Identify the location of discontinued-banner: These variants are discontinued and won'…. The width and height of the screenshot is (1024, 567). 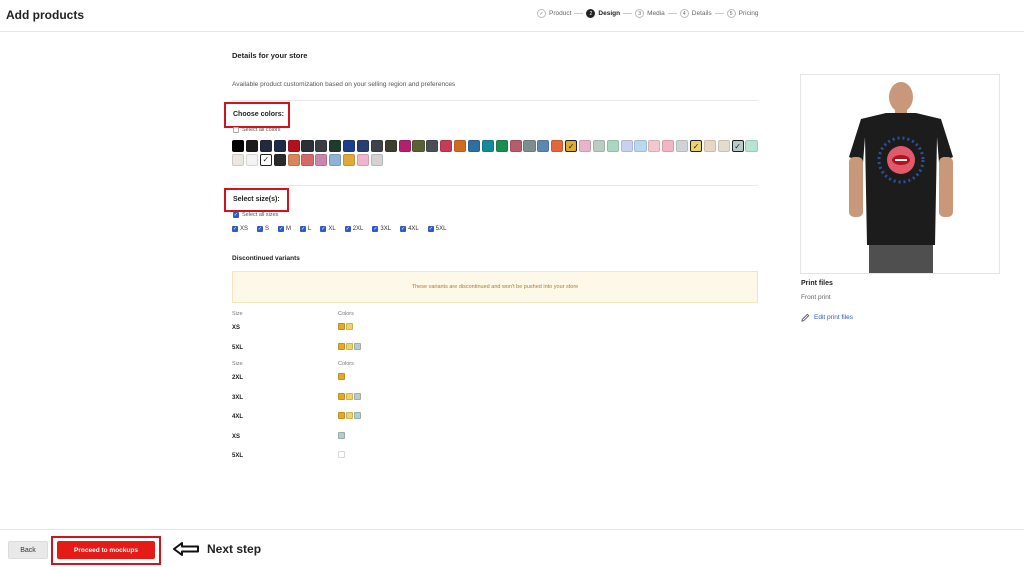
(495, 287).